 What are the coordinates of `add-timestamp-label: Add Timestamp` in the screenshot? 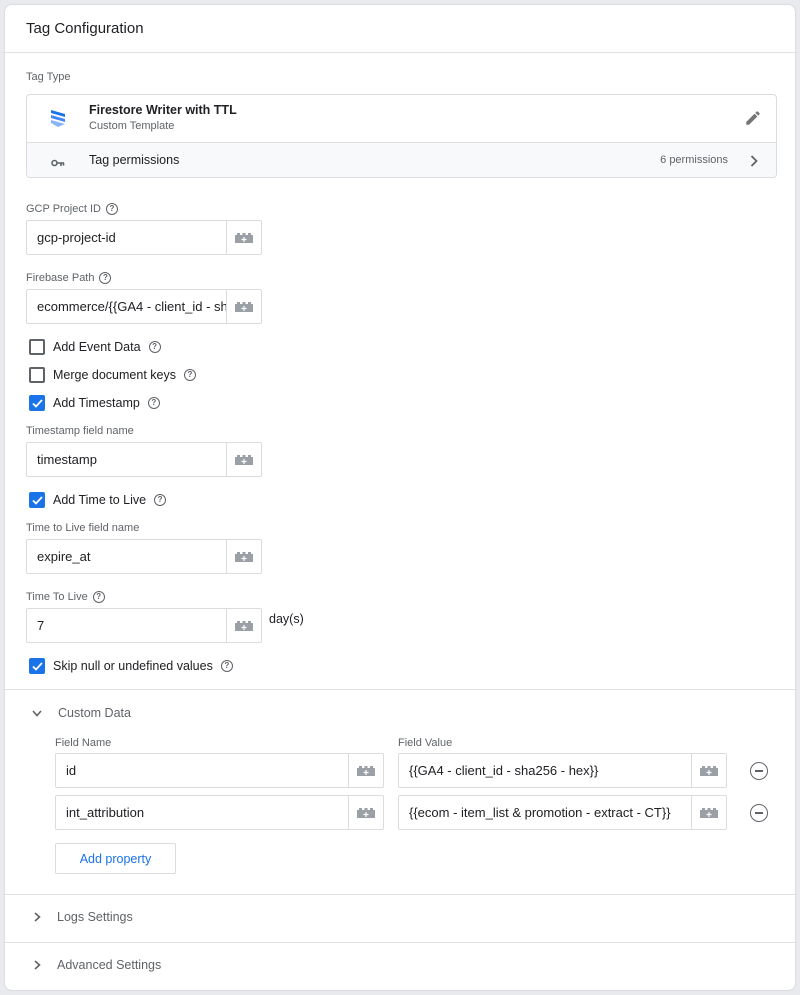 It's located at (96, 403).